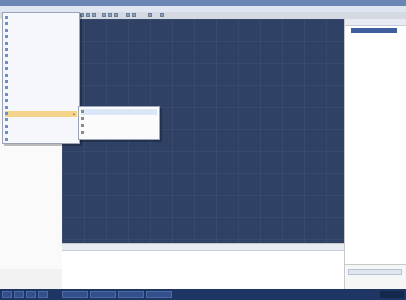 This screenshot has height=300, width=406. What do you see at coordinates (375, 22) in the screenshot?
I see `solution-explorer-header` at bounding box center [375, 22].